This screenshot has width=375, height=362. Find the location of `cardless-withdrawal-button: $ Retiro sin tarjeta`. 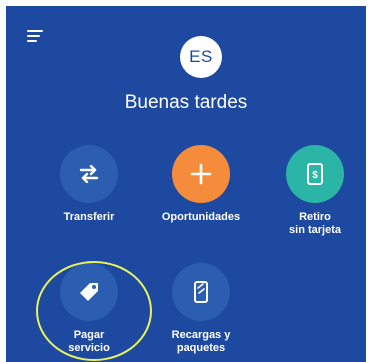

cardless-withdrawal-button: $ Retiro sin tarjeta is located at coordinates (313, 191).